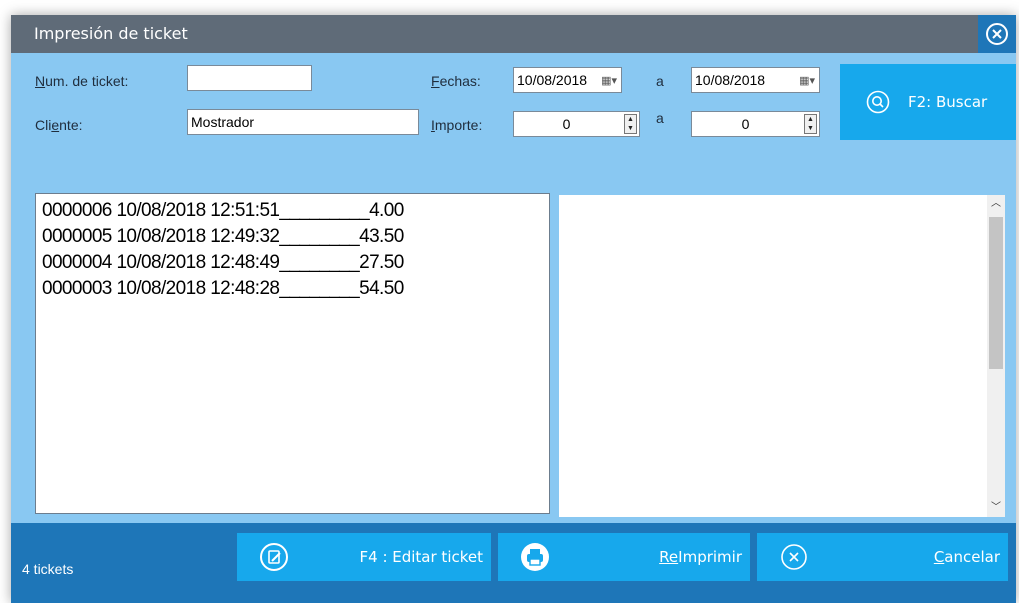 The image size is (1019, 603). I want to click on list-item: 0000006 10/08/2018 12:51:51_________4.00, so click(223, 211).